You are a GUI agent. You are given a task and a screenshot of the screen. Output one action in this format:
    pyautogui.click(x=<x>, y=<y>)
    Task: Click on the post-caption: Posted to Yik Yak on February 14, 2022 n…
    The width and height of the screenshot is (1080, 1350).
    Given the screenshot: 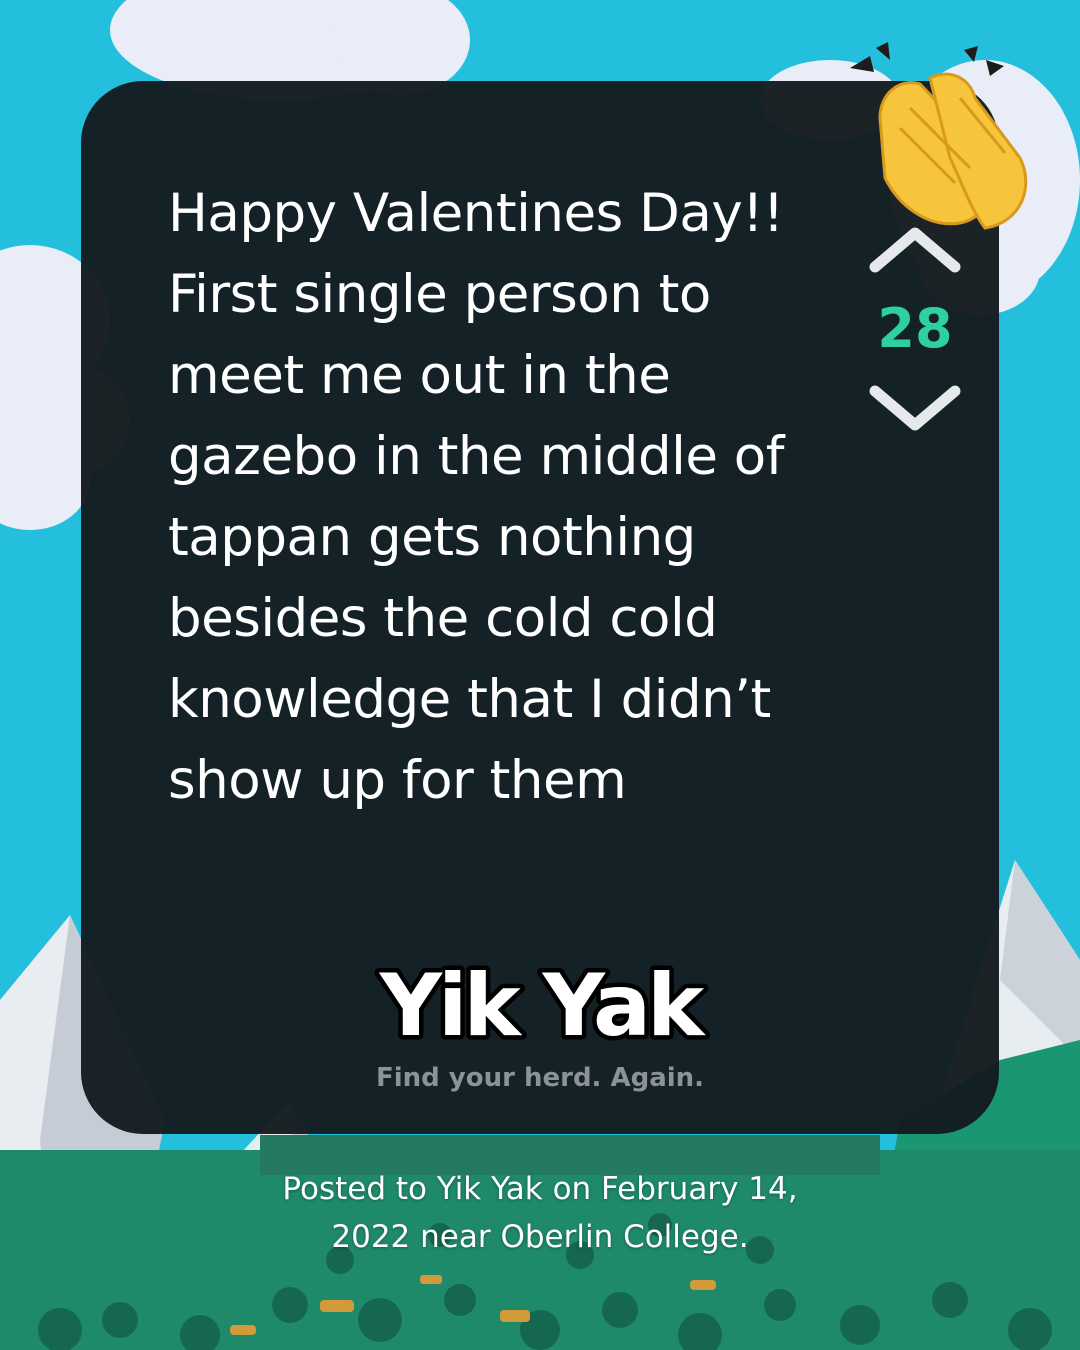 What is the action you would take?
    pyautogui.click(x=540, y=1213)
    